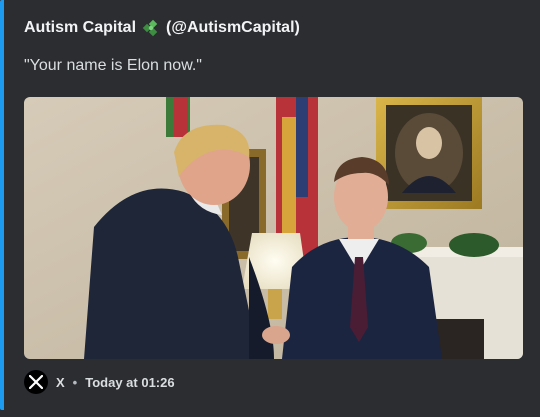  What do you see at coordinates (60, 382) in the screenshot?
I see `footer-source: X` at bounding box center [60, 382].